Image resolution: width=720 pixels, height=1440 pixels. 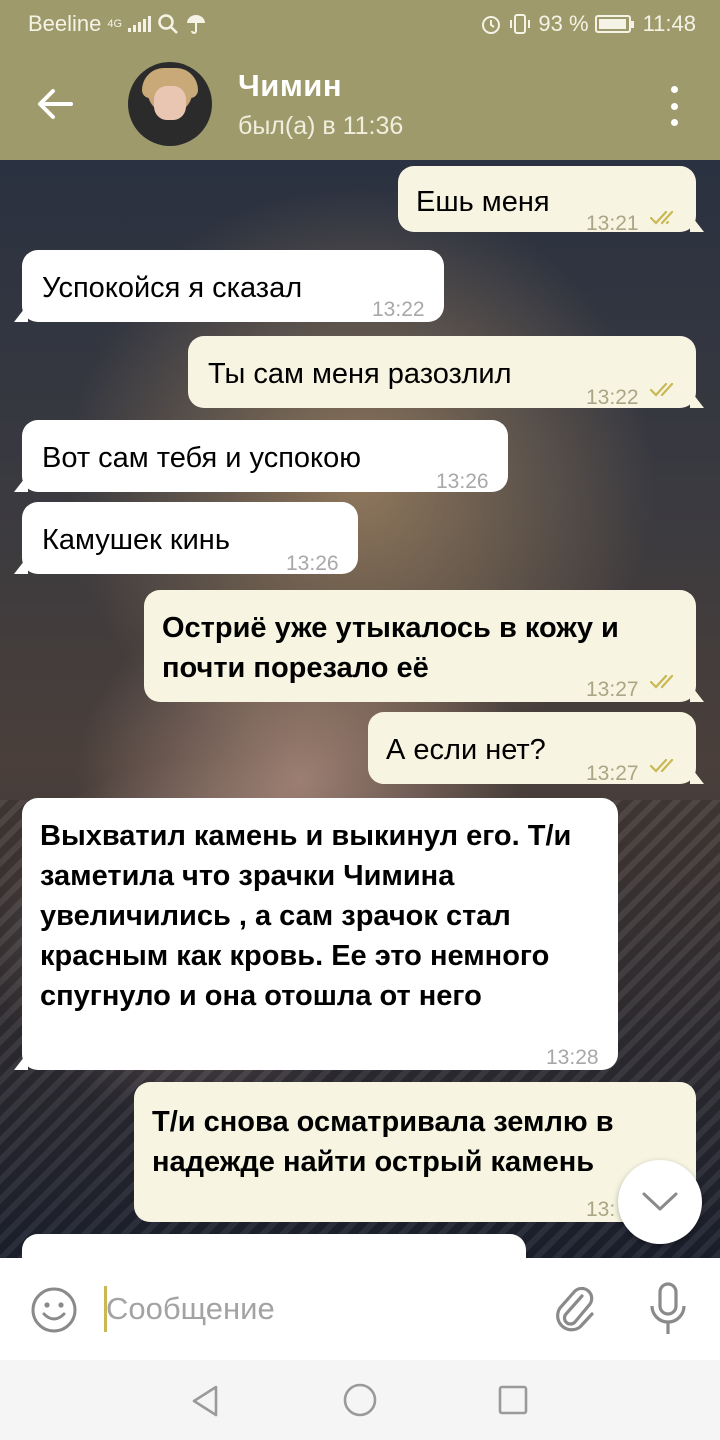 What do you see at coordinates (320, 104) in the screenshot?
I see `contact-info: Чимин был(а) в 11:36` at bounding box center [320, 104].